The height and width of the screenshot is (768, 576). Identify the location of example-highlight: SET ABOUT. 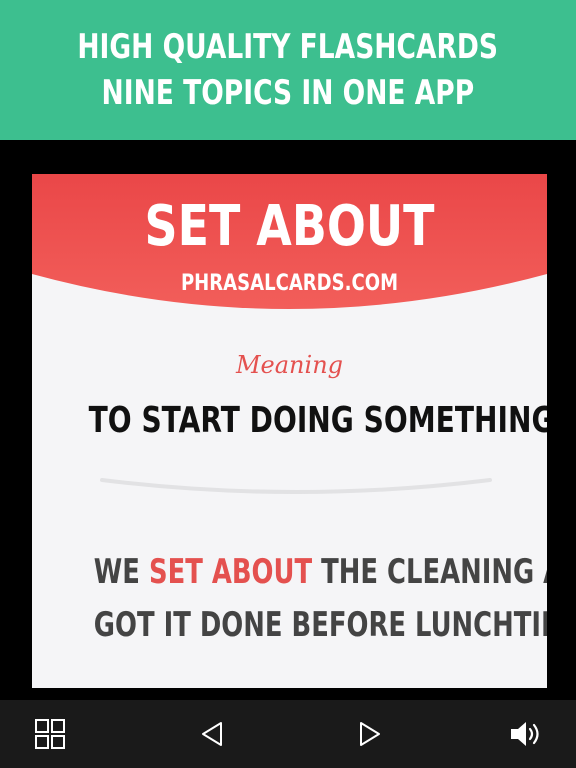
(230, 572).